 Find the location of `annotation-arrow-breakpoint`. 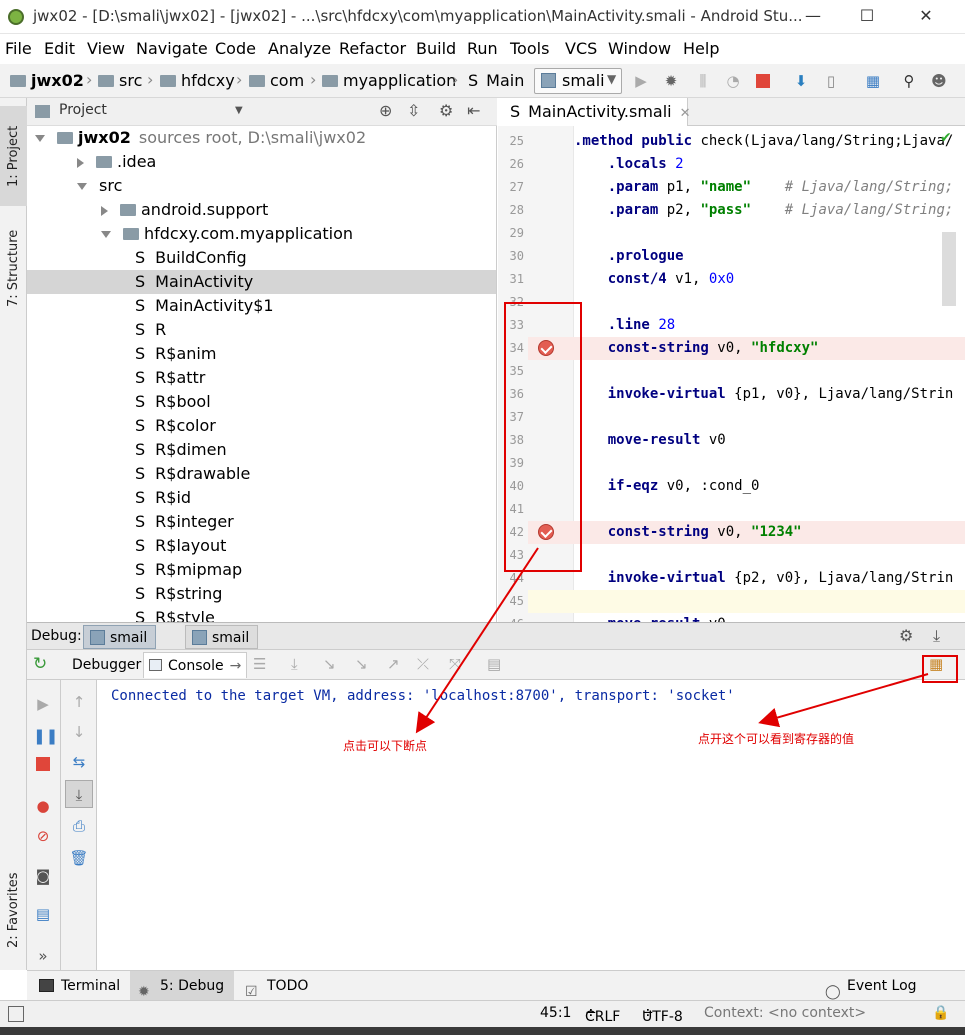

annotation-arrow-breakpoint is located at coordinates (477, 640).